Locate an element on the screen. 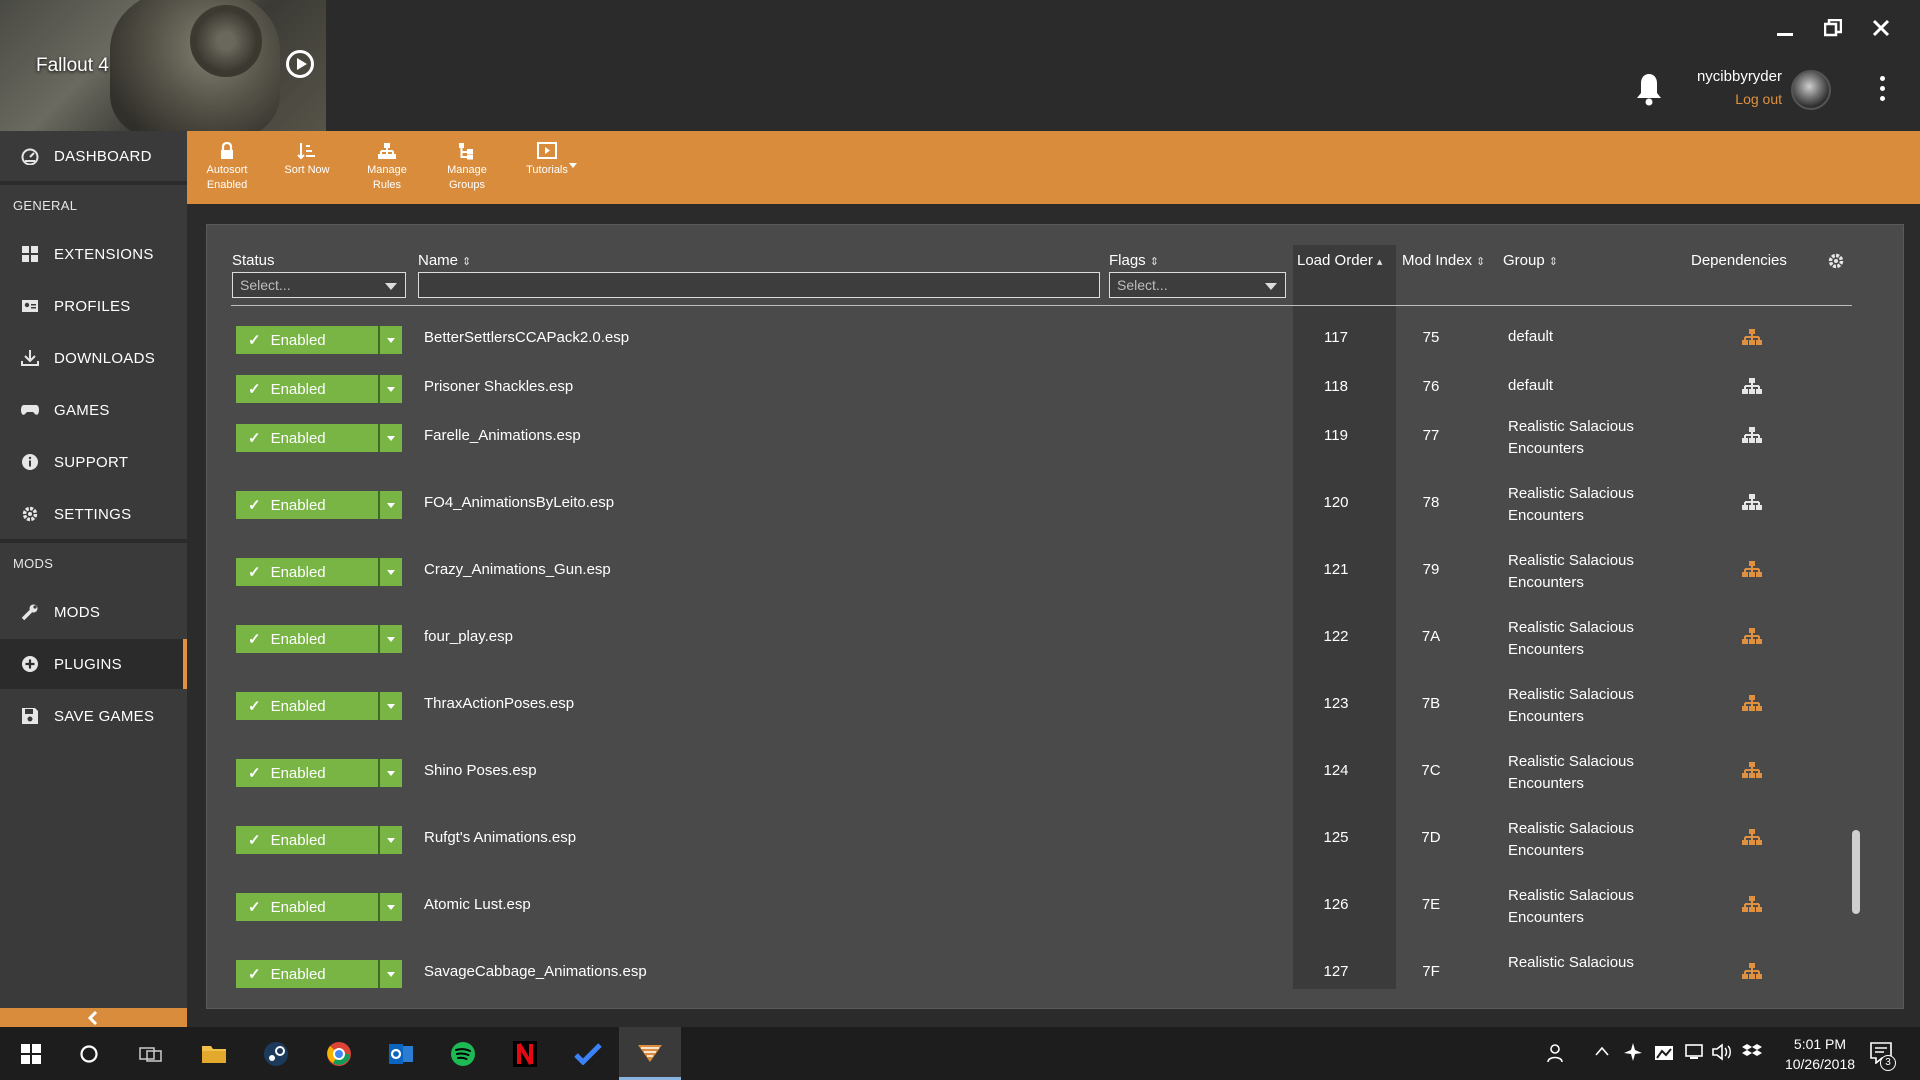  gear-icon is located at coordinates (1836, 261).